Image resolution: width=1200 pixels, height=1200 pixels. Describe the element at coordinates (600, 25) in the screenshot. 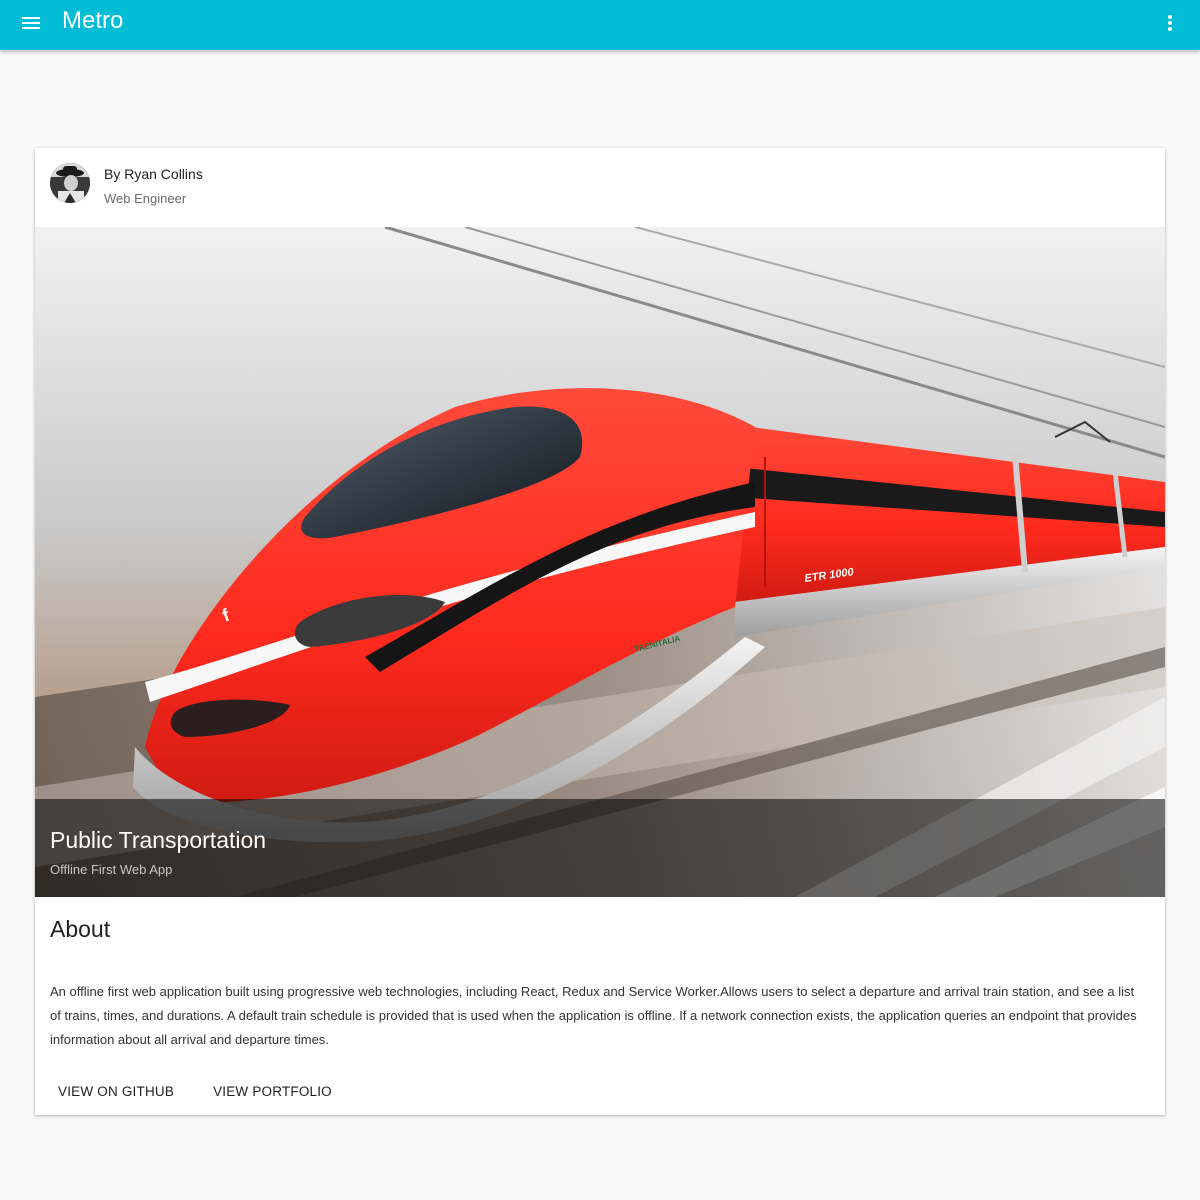

I see `app-bar: Metro` at that location.